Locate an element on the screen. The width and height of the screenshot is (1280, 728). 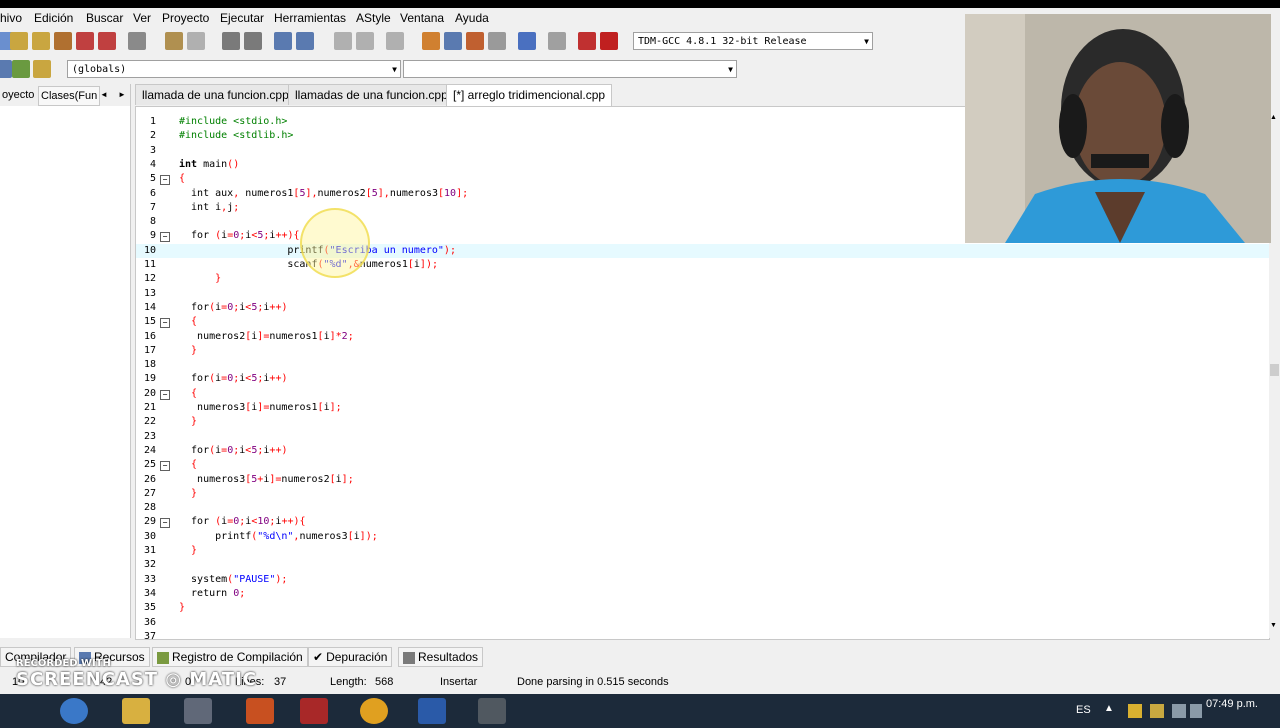
code-line: 28 is located at coordinates (702, 508).